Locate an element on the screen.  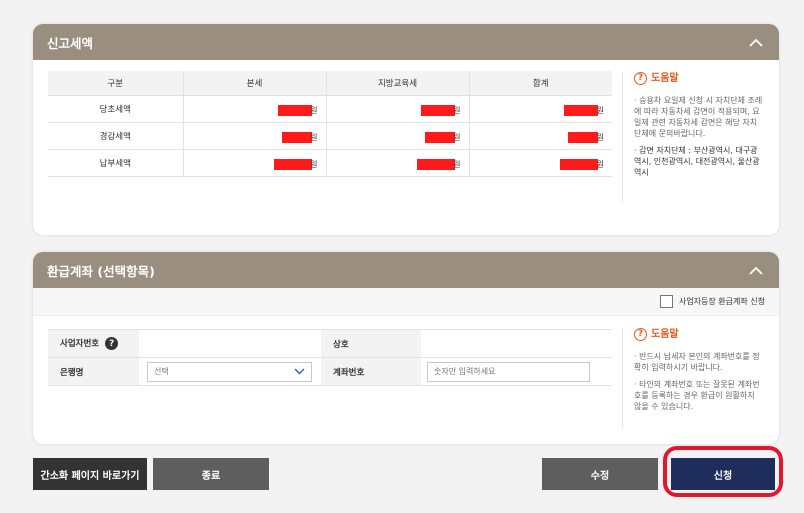
chevron-down-icon is located at coordinates (299, 371).